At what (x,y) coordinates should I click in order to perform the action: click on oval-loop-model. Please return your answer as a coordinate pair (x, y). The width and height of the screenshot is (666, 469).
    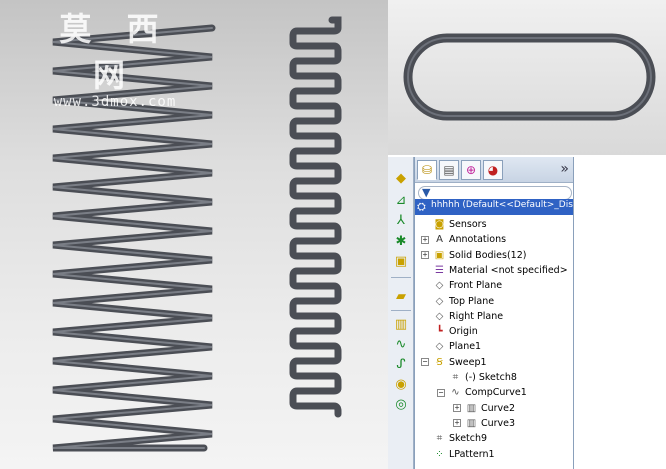
    Looking at the image, I should click on (529, 77).